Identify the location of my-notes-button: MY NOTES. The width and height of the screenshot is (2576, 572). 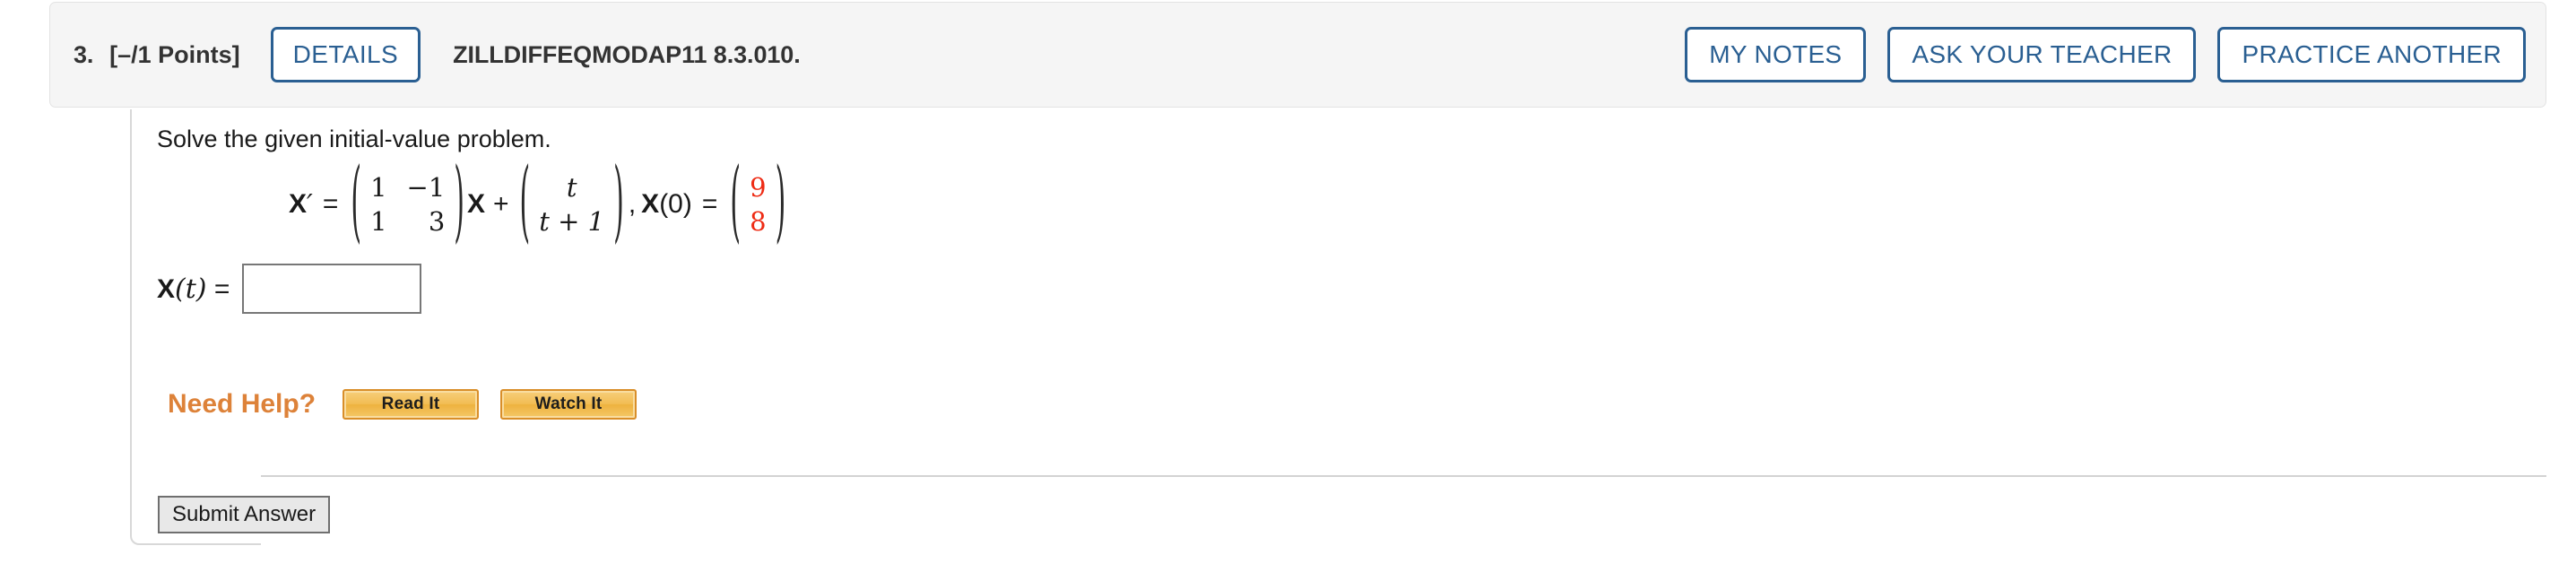
(1776, 54).